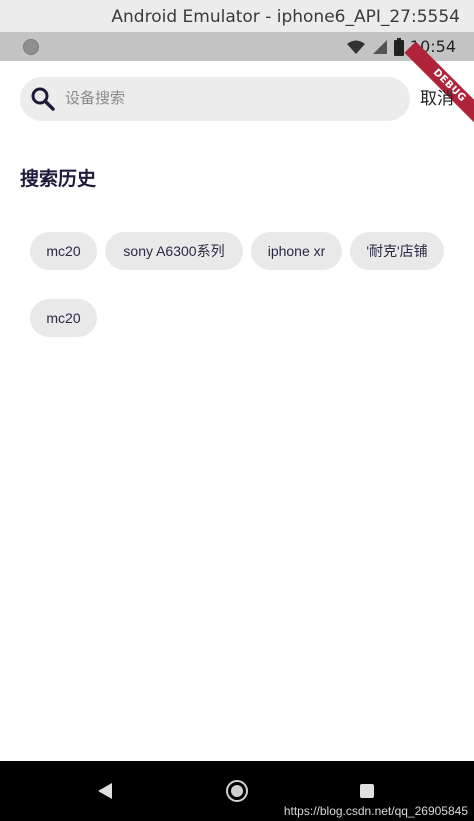 This screenshot has height=821, width=474. What do you see at coordinates (355, 47) in the screenshot?
I see `wifi-icon` at bounding box center [355, 47].